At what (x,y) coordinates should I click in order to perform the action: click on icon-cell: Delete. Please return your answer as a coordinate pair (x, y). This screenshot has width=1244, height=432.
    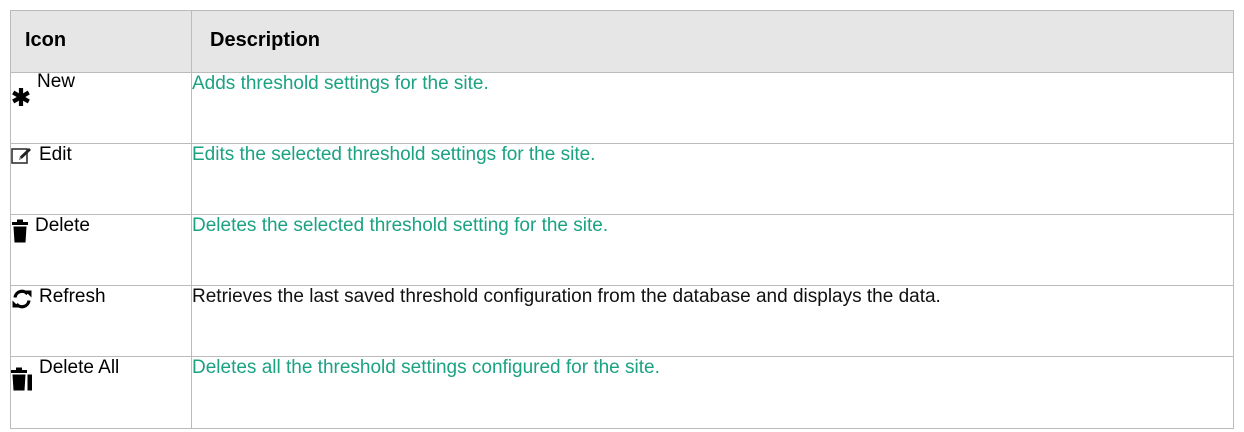
    Looking at the image, I should click on (101, 250).